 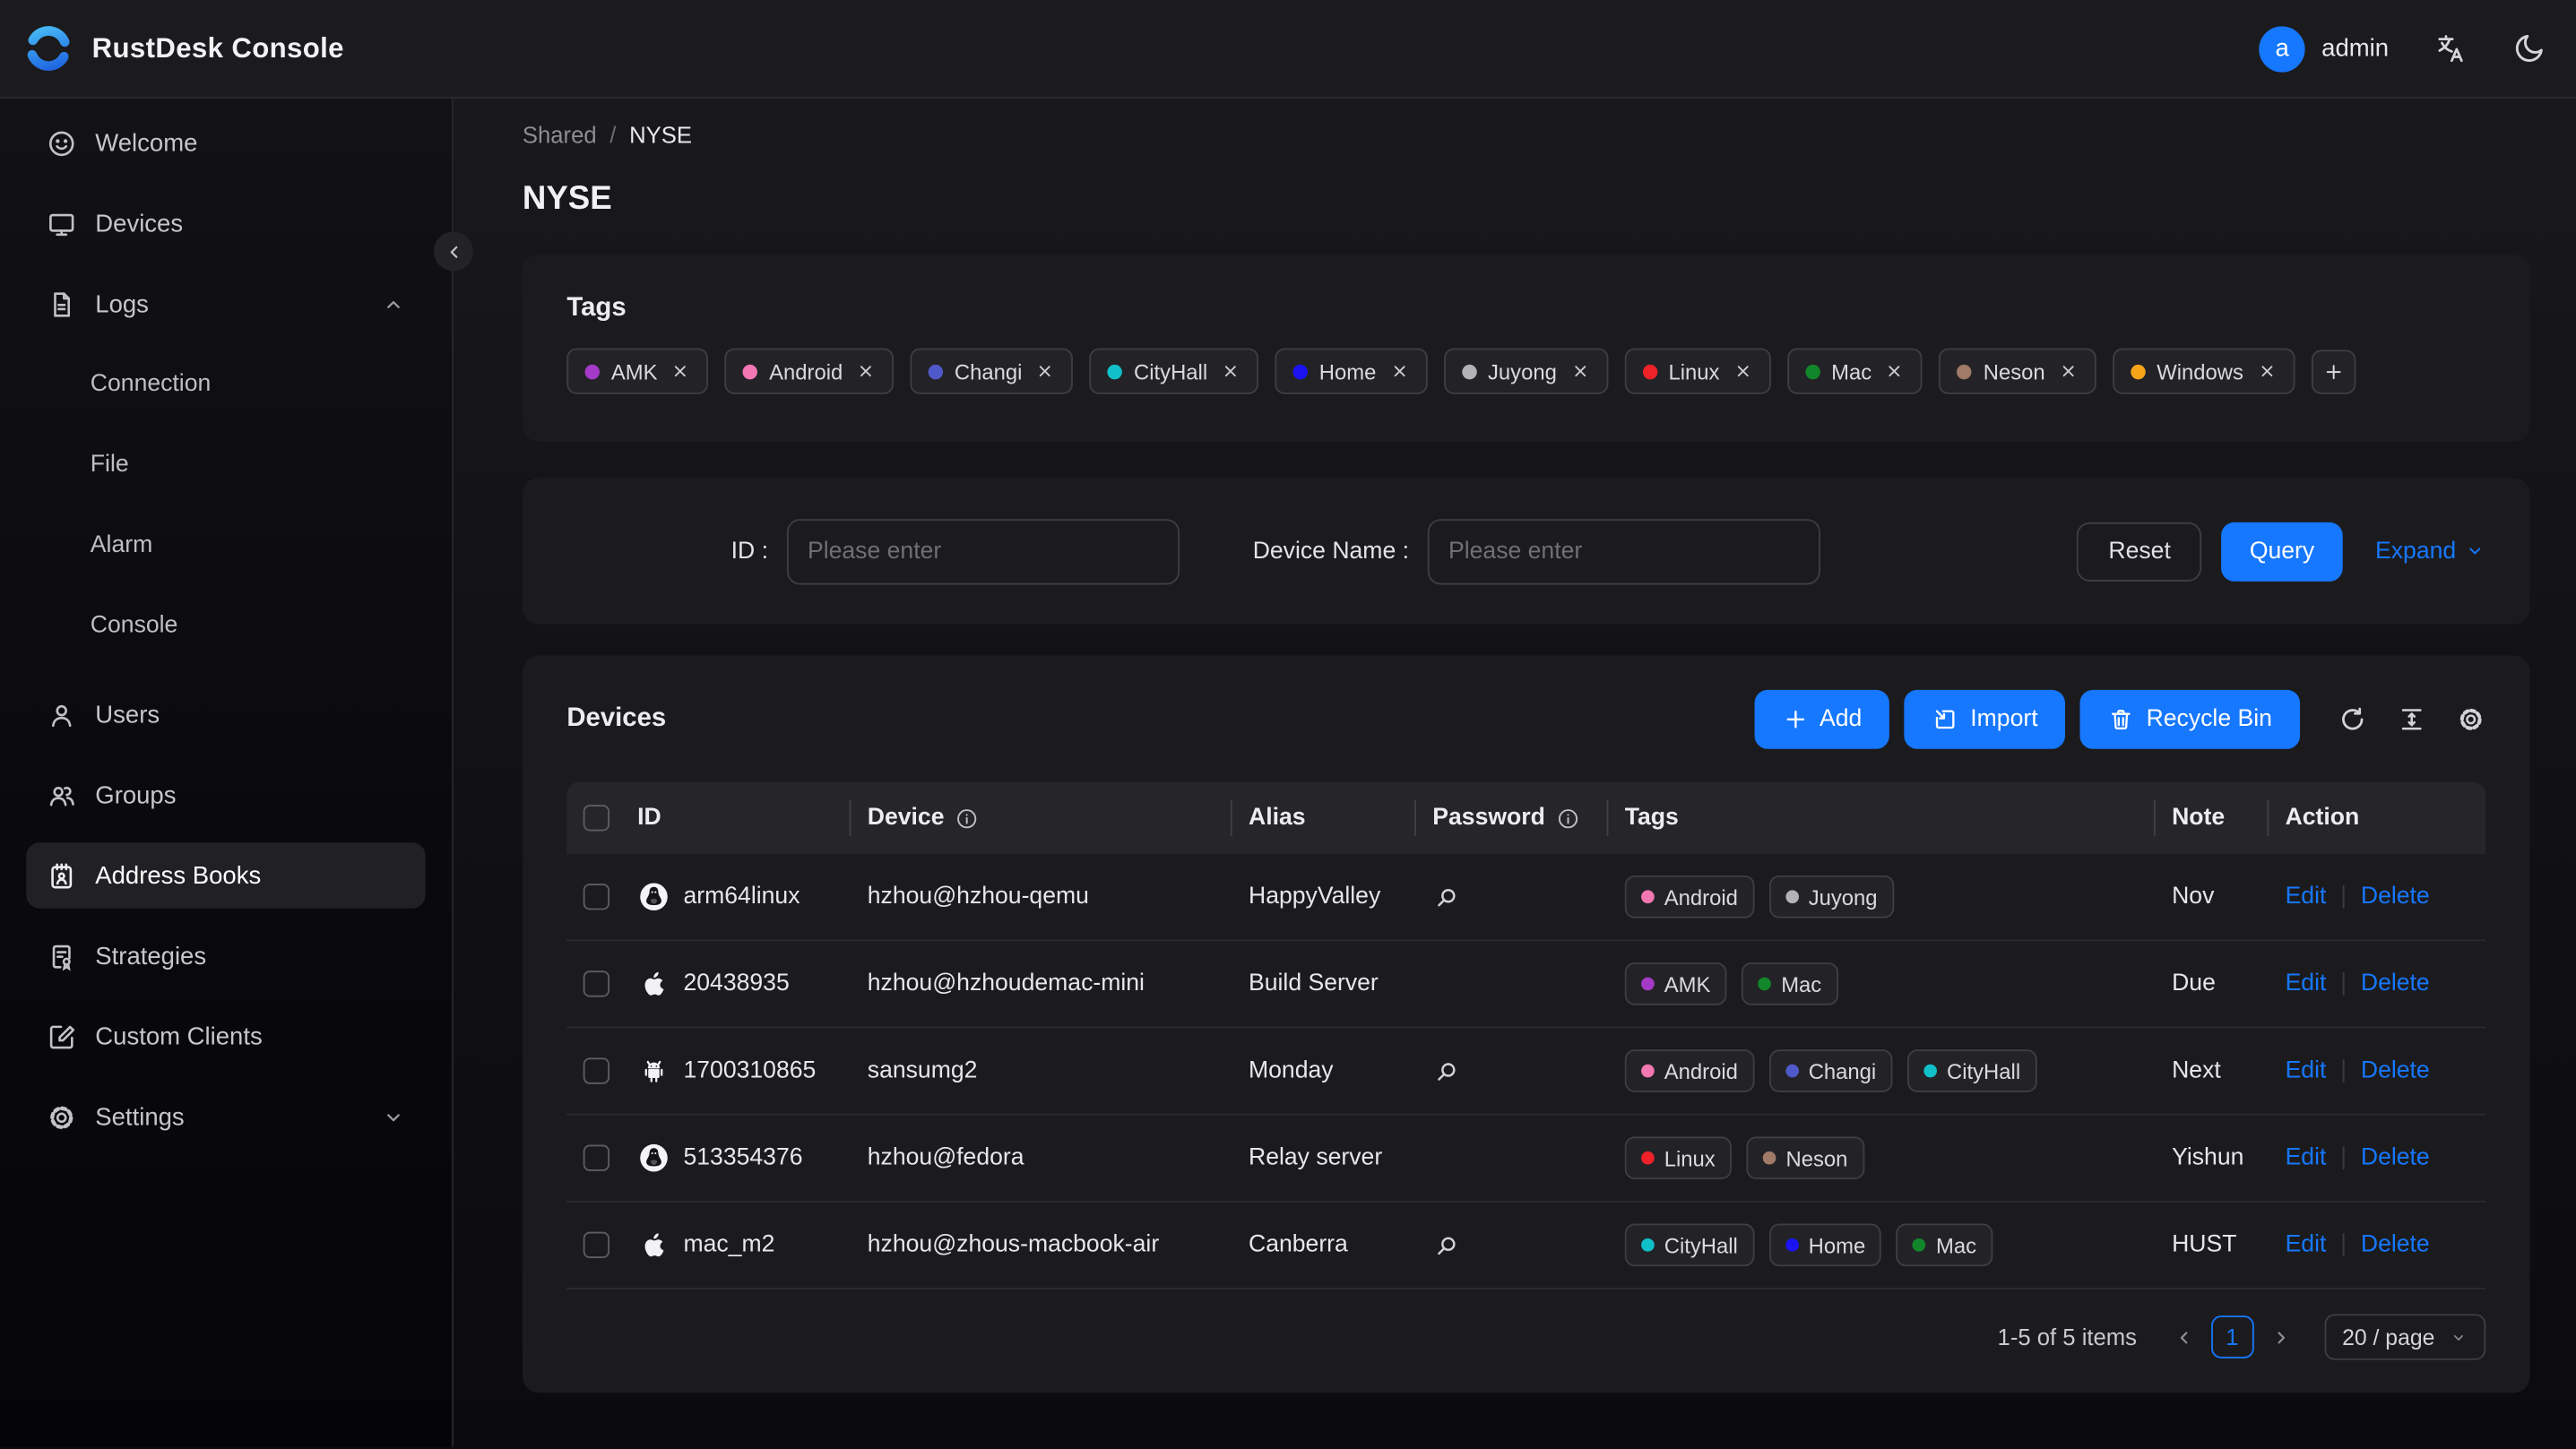 I want to click on sidebar-item-label: Connection, so click(x=151, y=384).